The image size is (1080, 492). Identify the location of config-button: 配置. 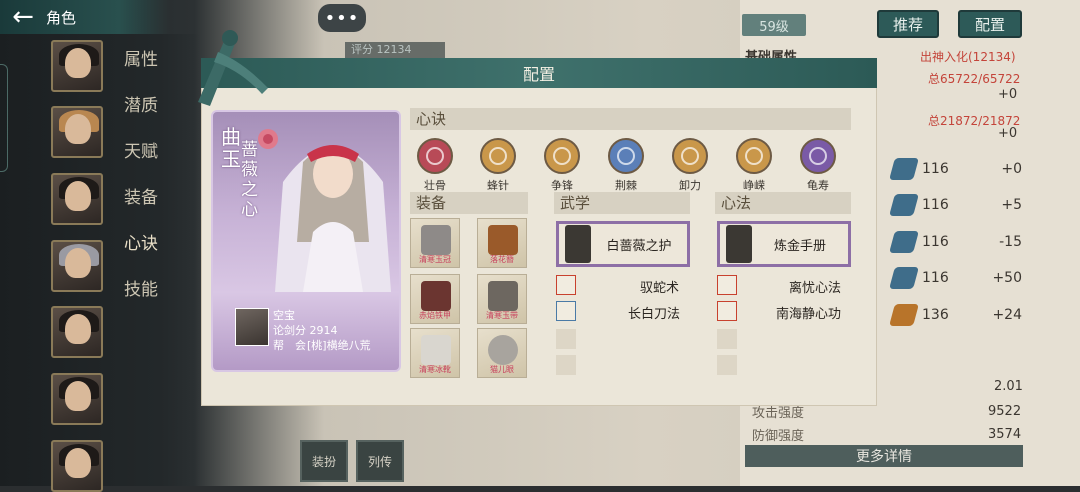
(990, 24).